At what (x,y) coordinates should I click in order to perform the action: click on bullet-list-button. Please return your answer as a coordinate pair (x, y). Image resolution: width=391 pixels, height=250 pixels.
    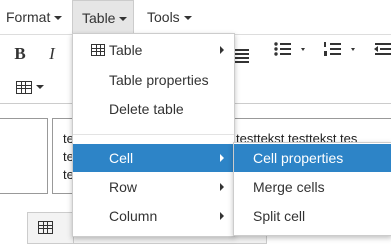
    Looking at the image, I should click on (291, 54).